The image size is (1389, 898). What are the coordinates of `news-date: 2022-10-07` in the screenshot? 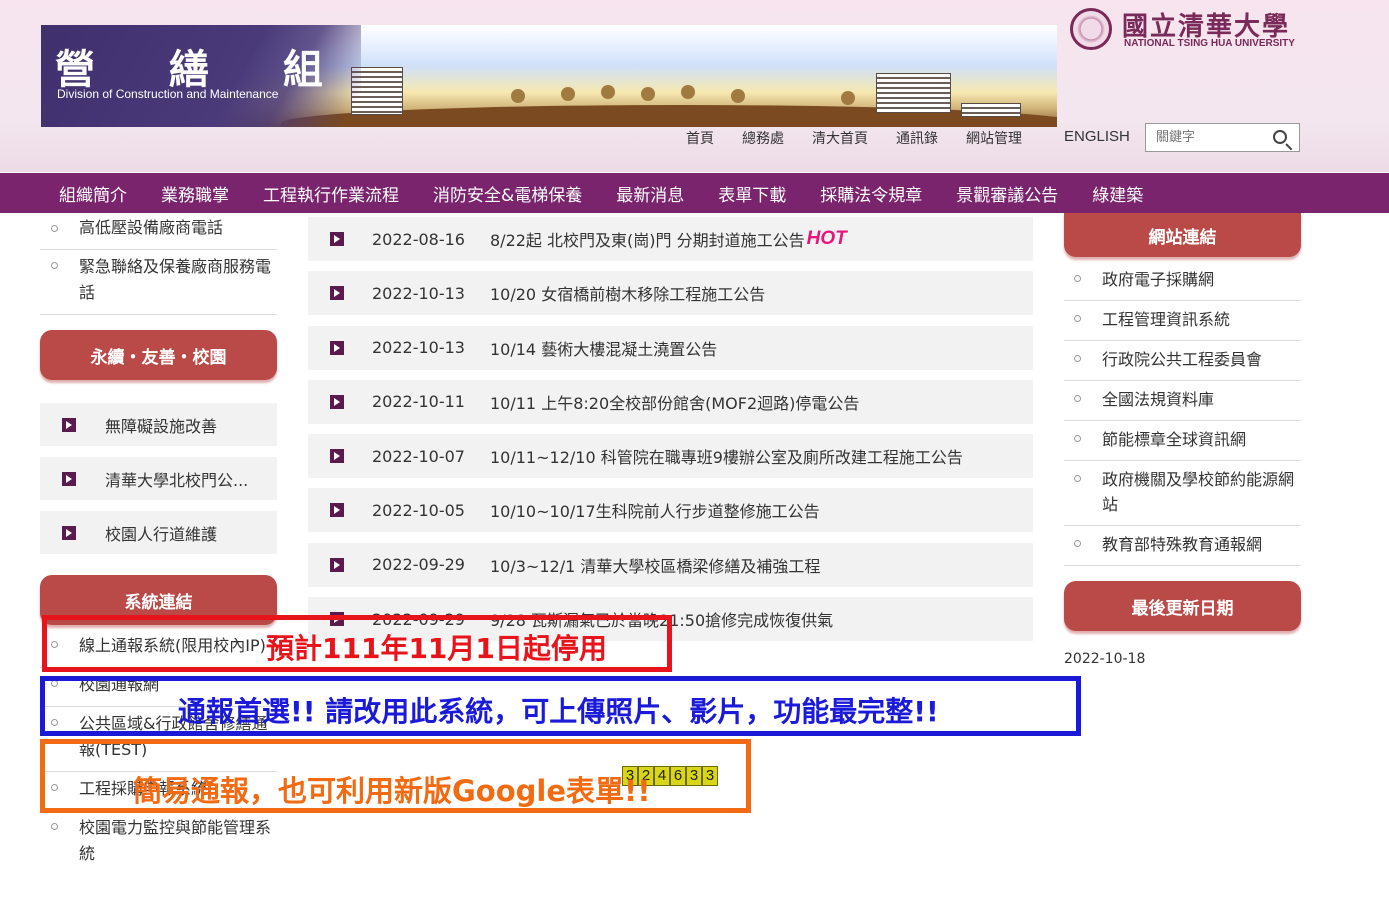 It's located at (418, 456).